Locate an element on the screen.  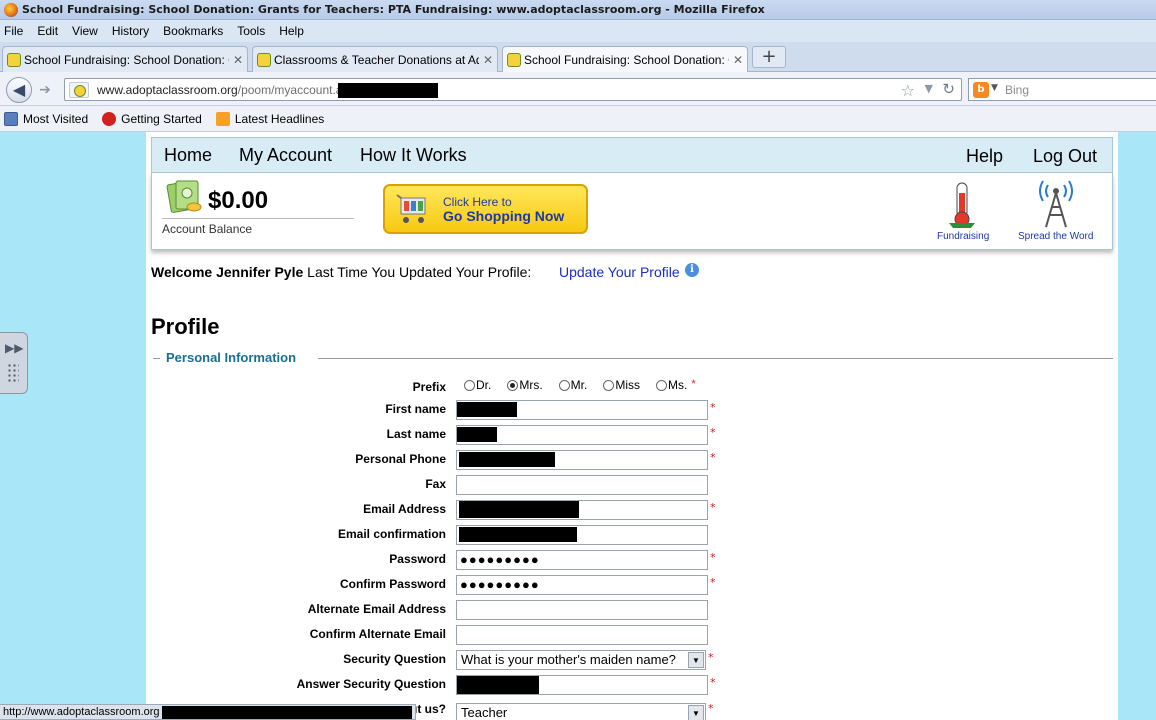
menu-edit: Edit is located at coordinates (47, 31).